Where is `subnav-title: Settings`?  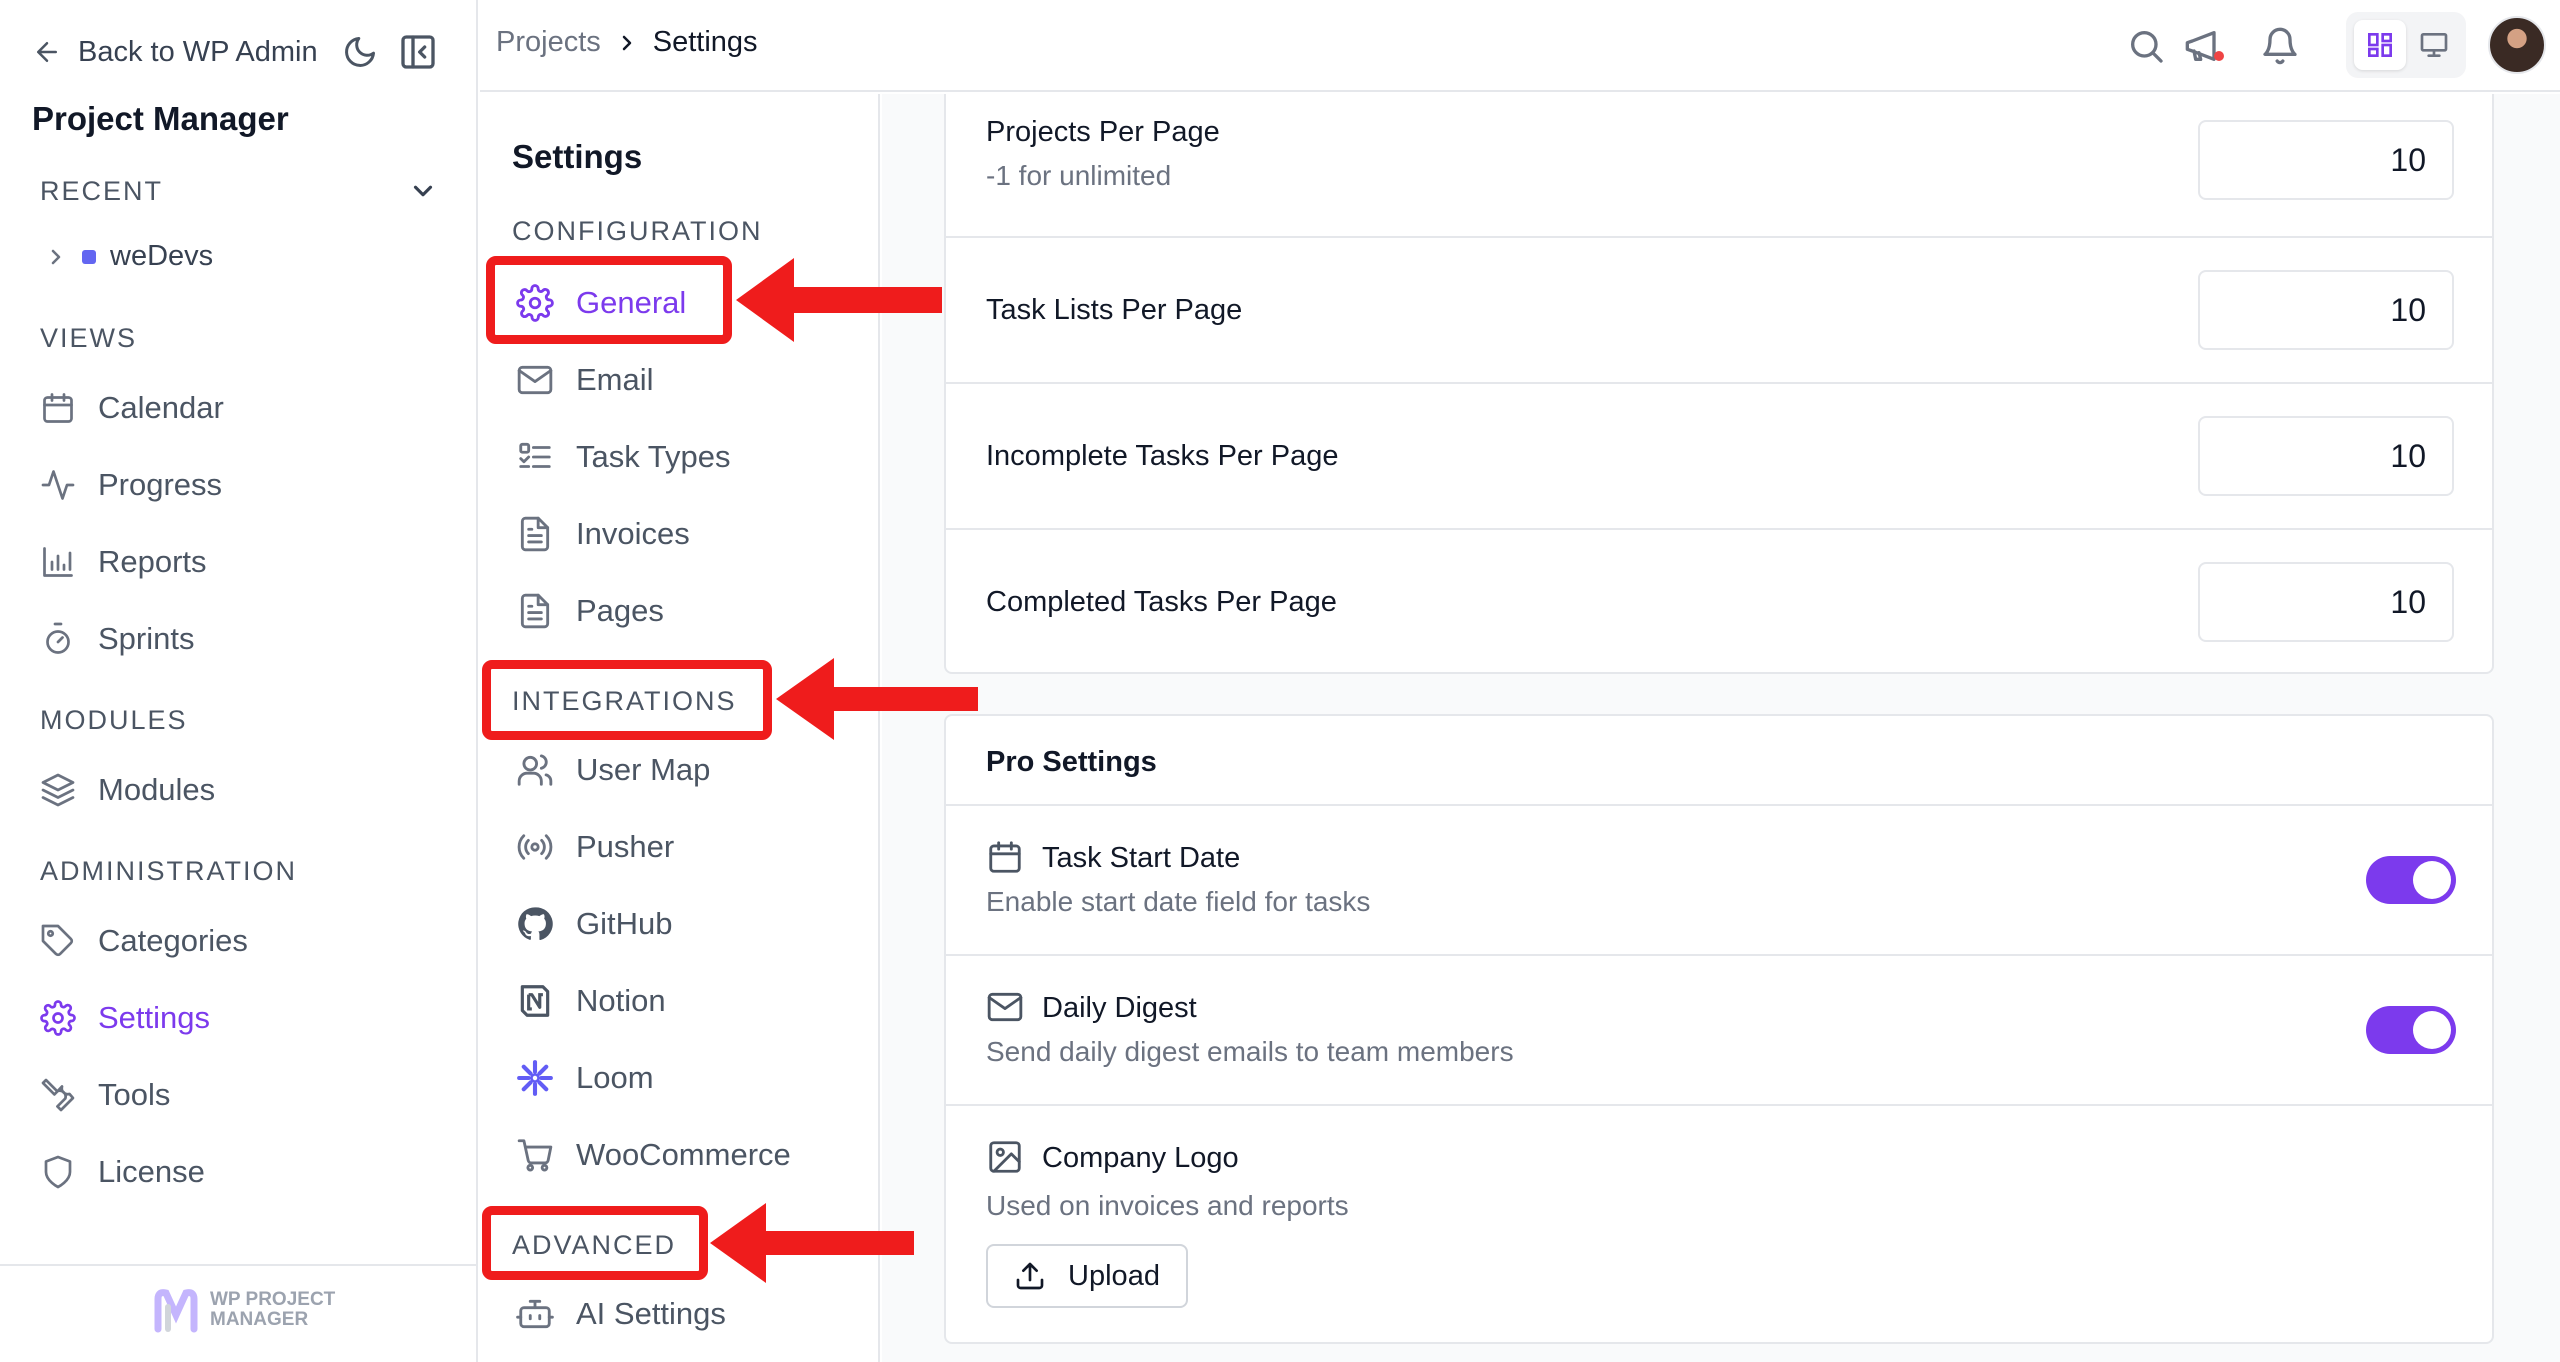
subnav-title: Settings is located at coordinates (577, 156).